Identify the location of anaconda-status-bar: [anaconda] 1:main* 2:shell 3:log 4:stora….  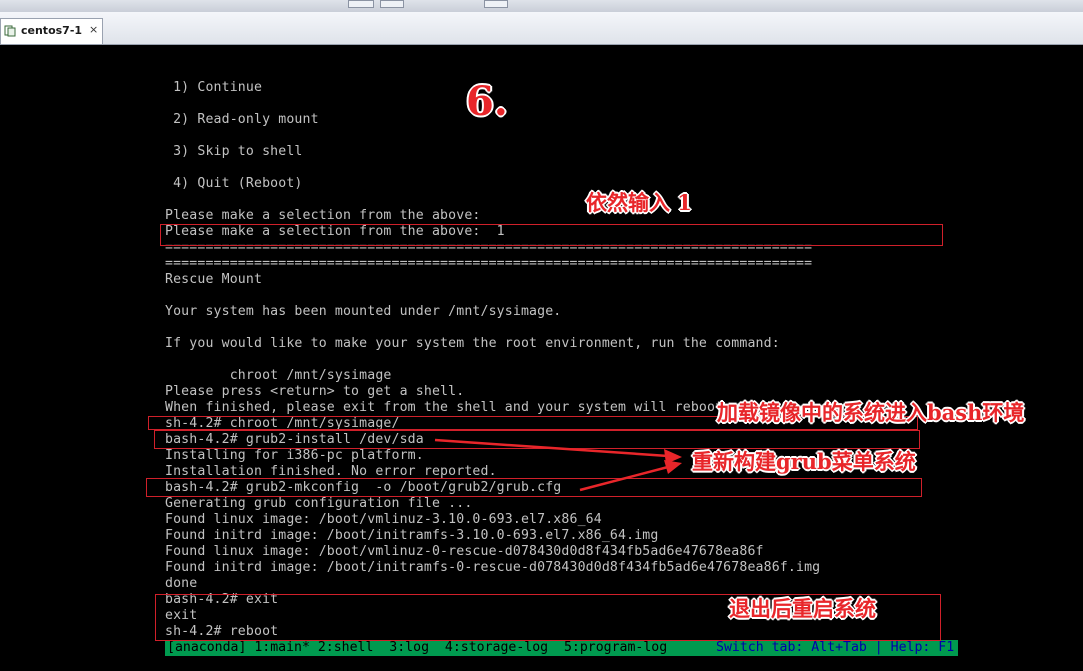
(561, 648).